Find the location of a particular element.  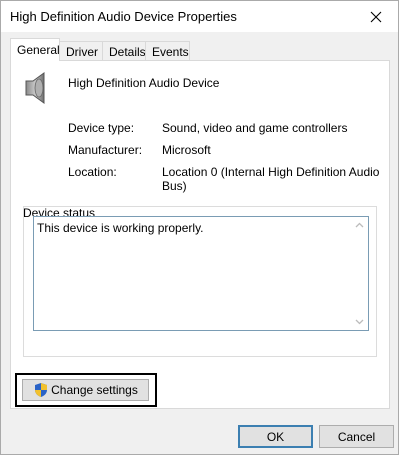

tab-general: General is located at coordinates (35, 49).